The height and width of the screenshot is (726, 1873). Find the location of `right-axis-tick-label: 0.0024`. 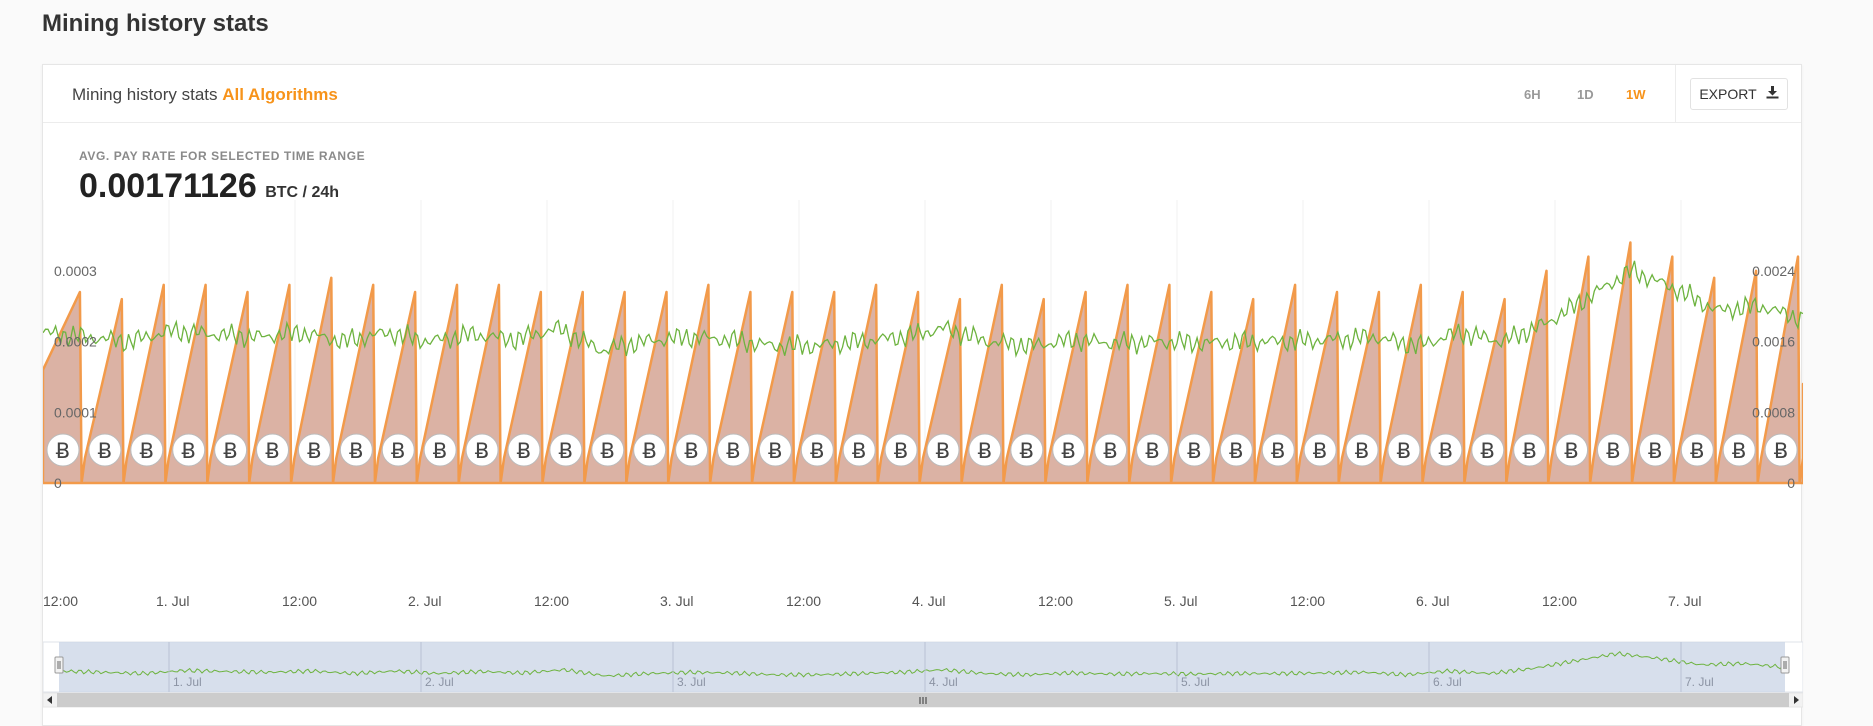

right-axis-tick-label: 0.0024 is located at coordinates (1773, 271).